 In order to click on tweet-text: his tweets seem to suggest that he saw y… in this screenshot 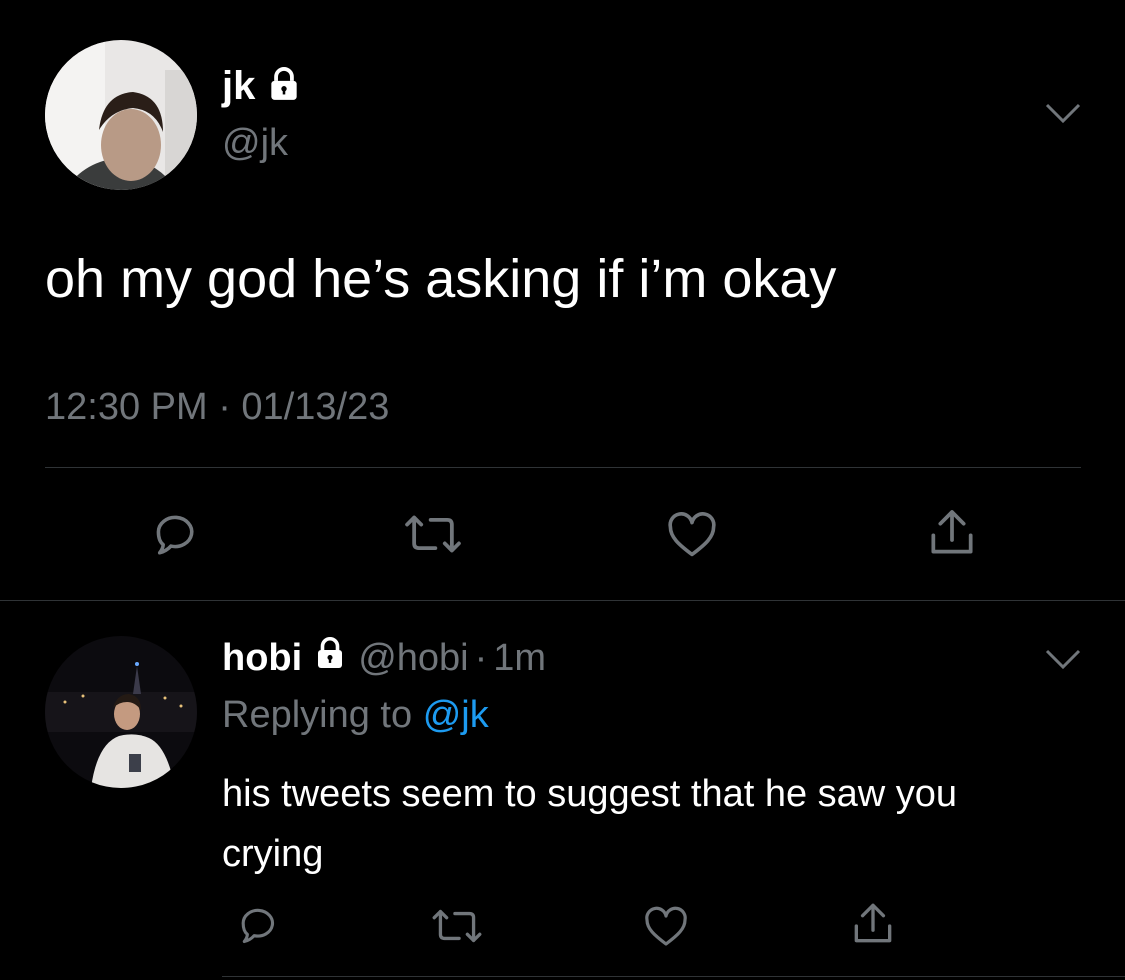, I will do `click(590, 824)`.